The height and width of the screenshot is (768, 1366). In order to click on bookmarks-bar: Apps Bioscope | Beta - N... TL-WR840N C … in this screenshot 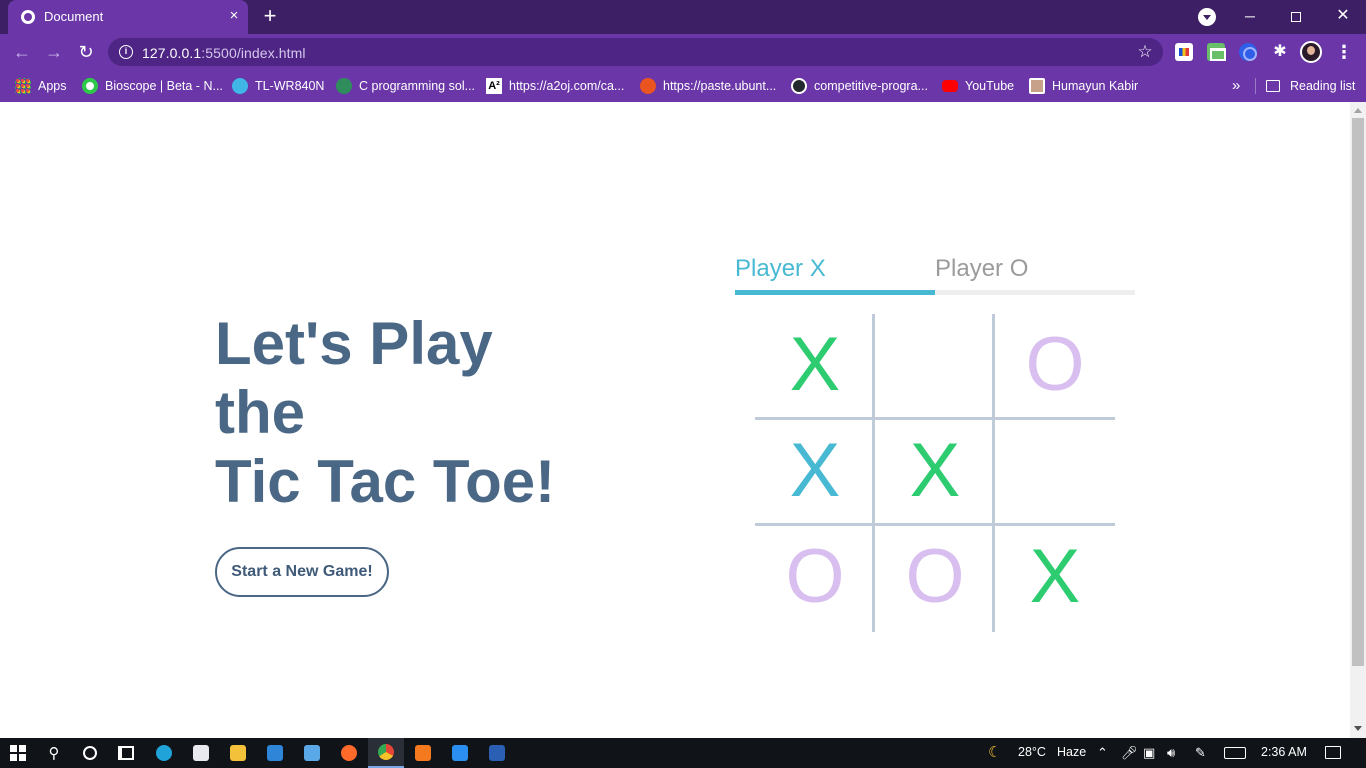, I will do `click(683, 86)`.